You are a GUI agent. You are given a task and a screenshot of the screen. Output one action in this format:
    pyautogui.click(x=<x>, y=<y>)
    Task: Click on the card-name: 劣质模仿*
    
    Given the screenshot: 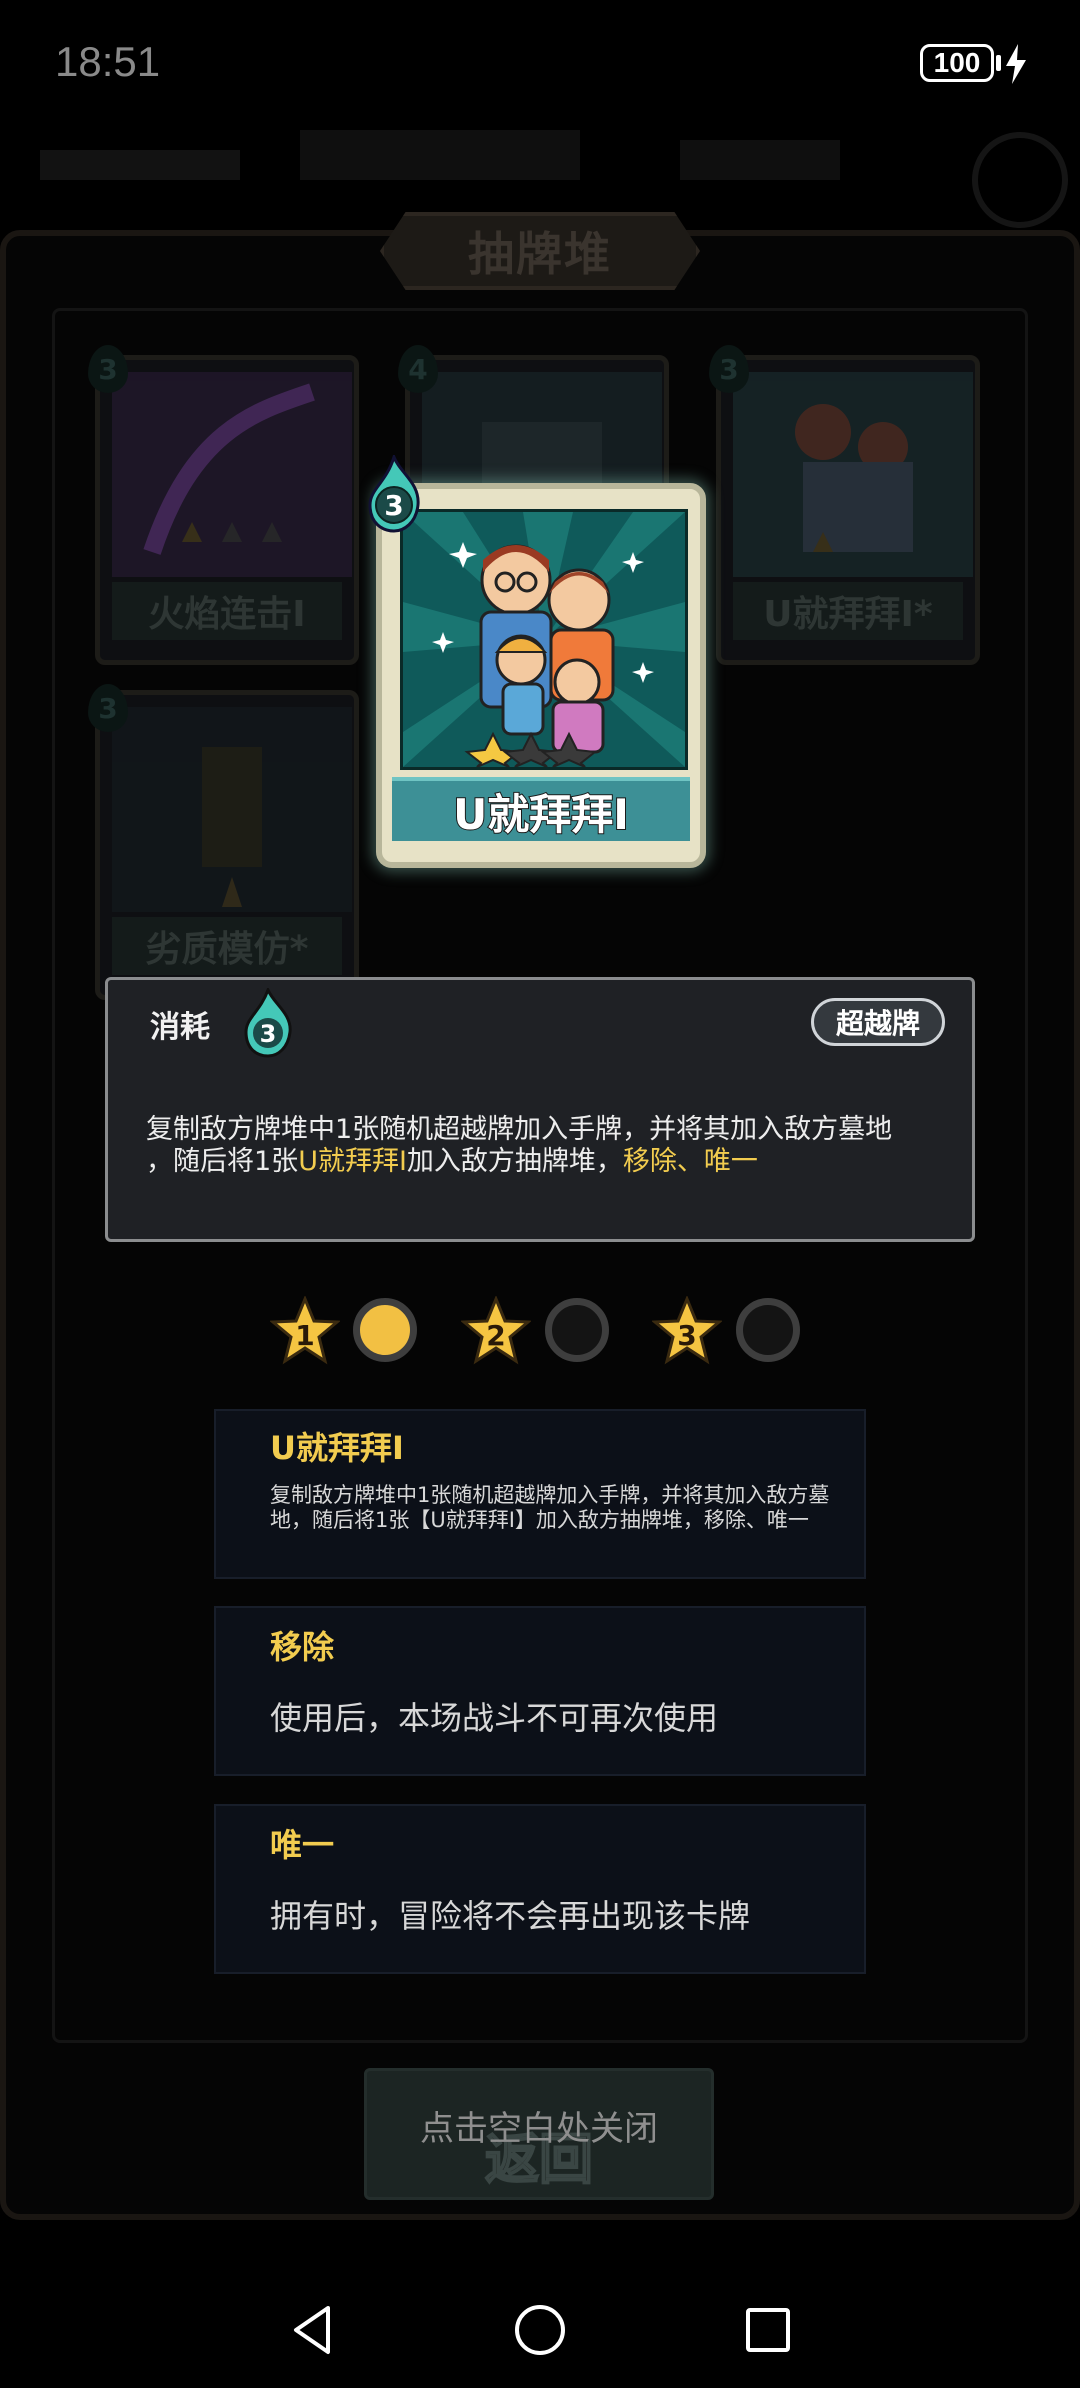 What is the action you would take?
    pyautogui.click(x=227, y=946)
    